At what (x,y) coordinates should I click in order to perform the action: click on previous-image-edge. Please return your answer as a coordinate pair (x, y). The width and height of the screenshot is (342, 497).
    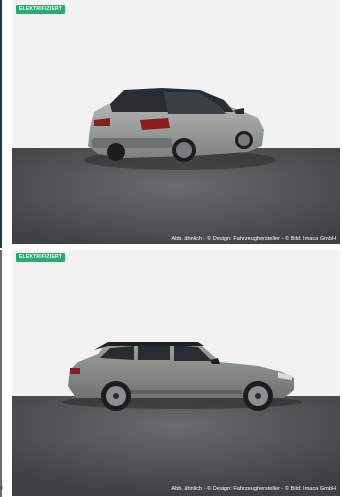
    Looking at the image, I should click on (1, 124).